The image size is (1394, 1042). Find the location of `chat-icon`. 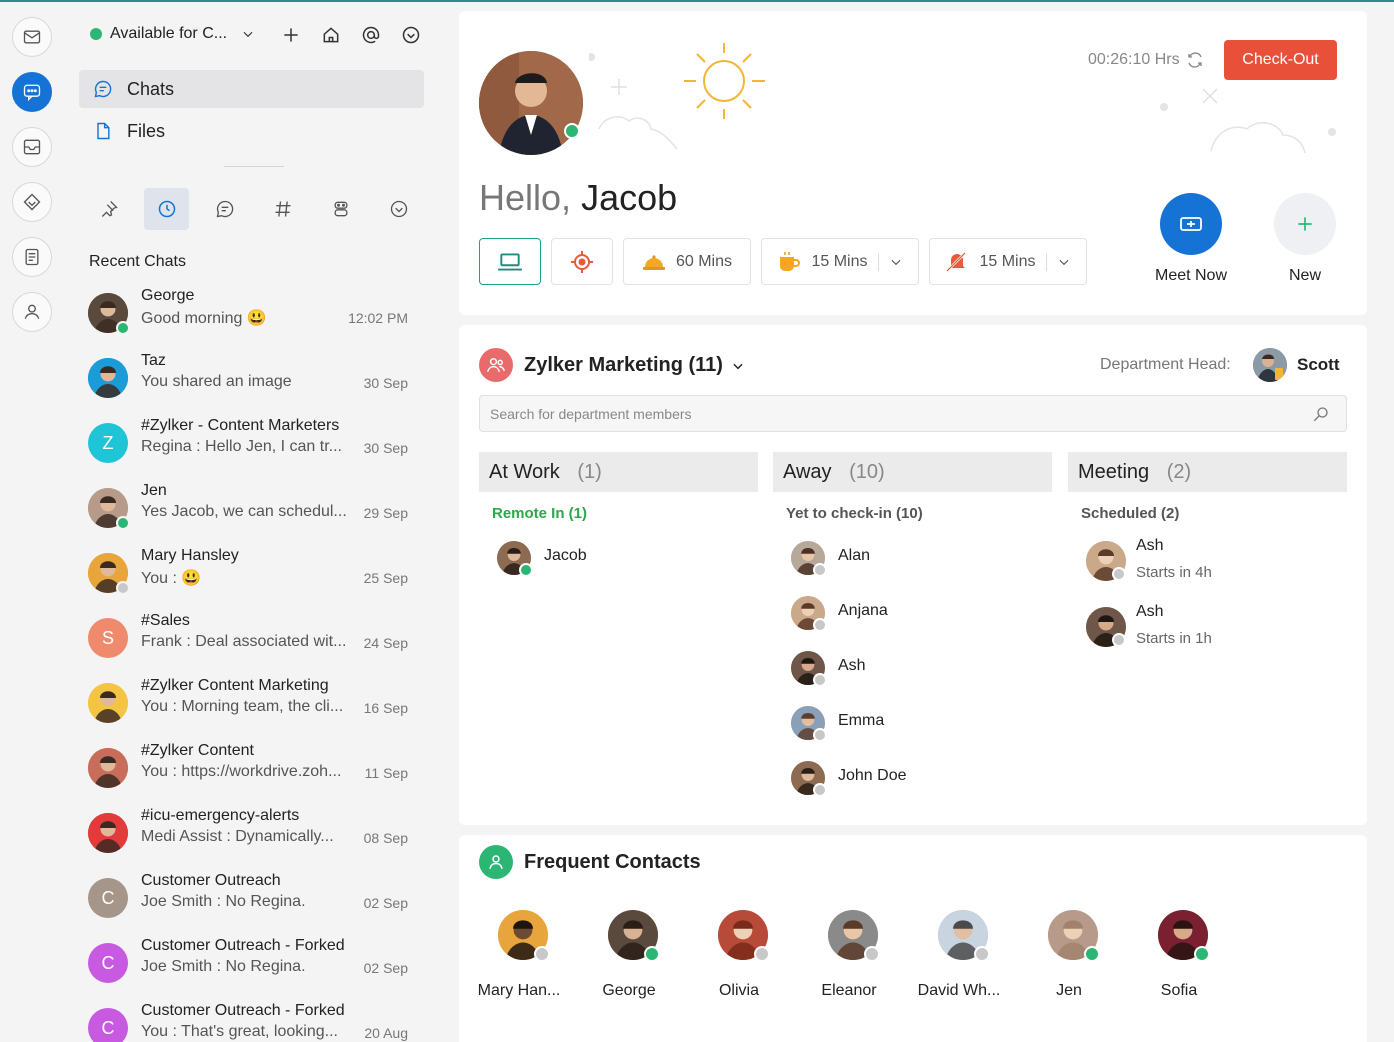

chat-icon is located at coordinates (32, 92).